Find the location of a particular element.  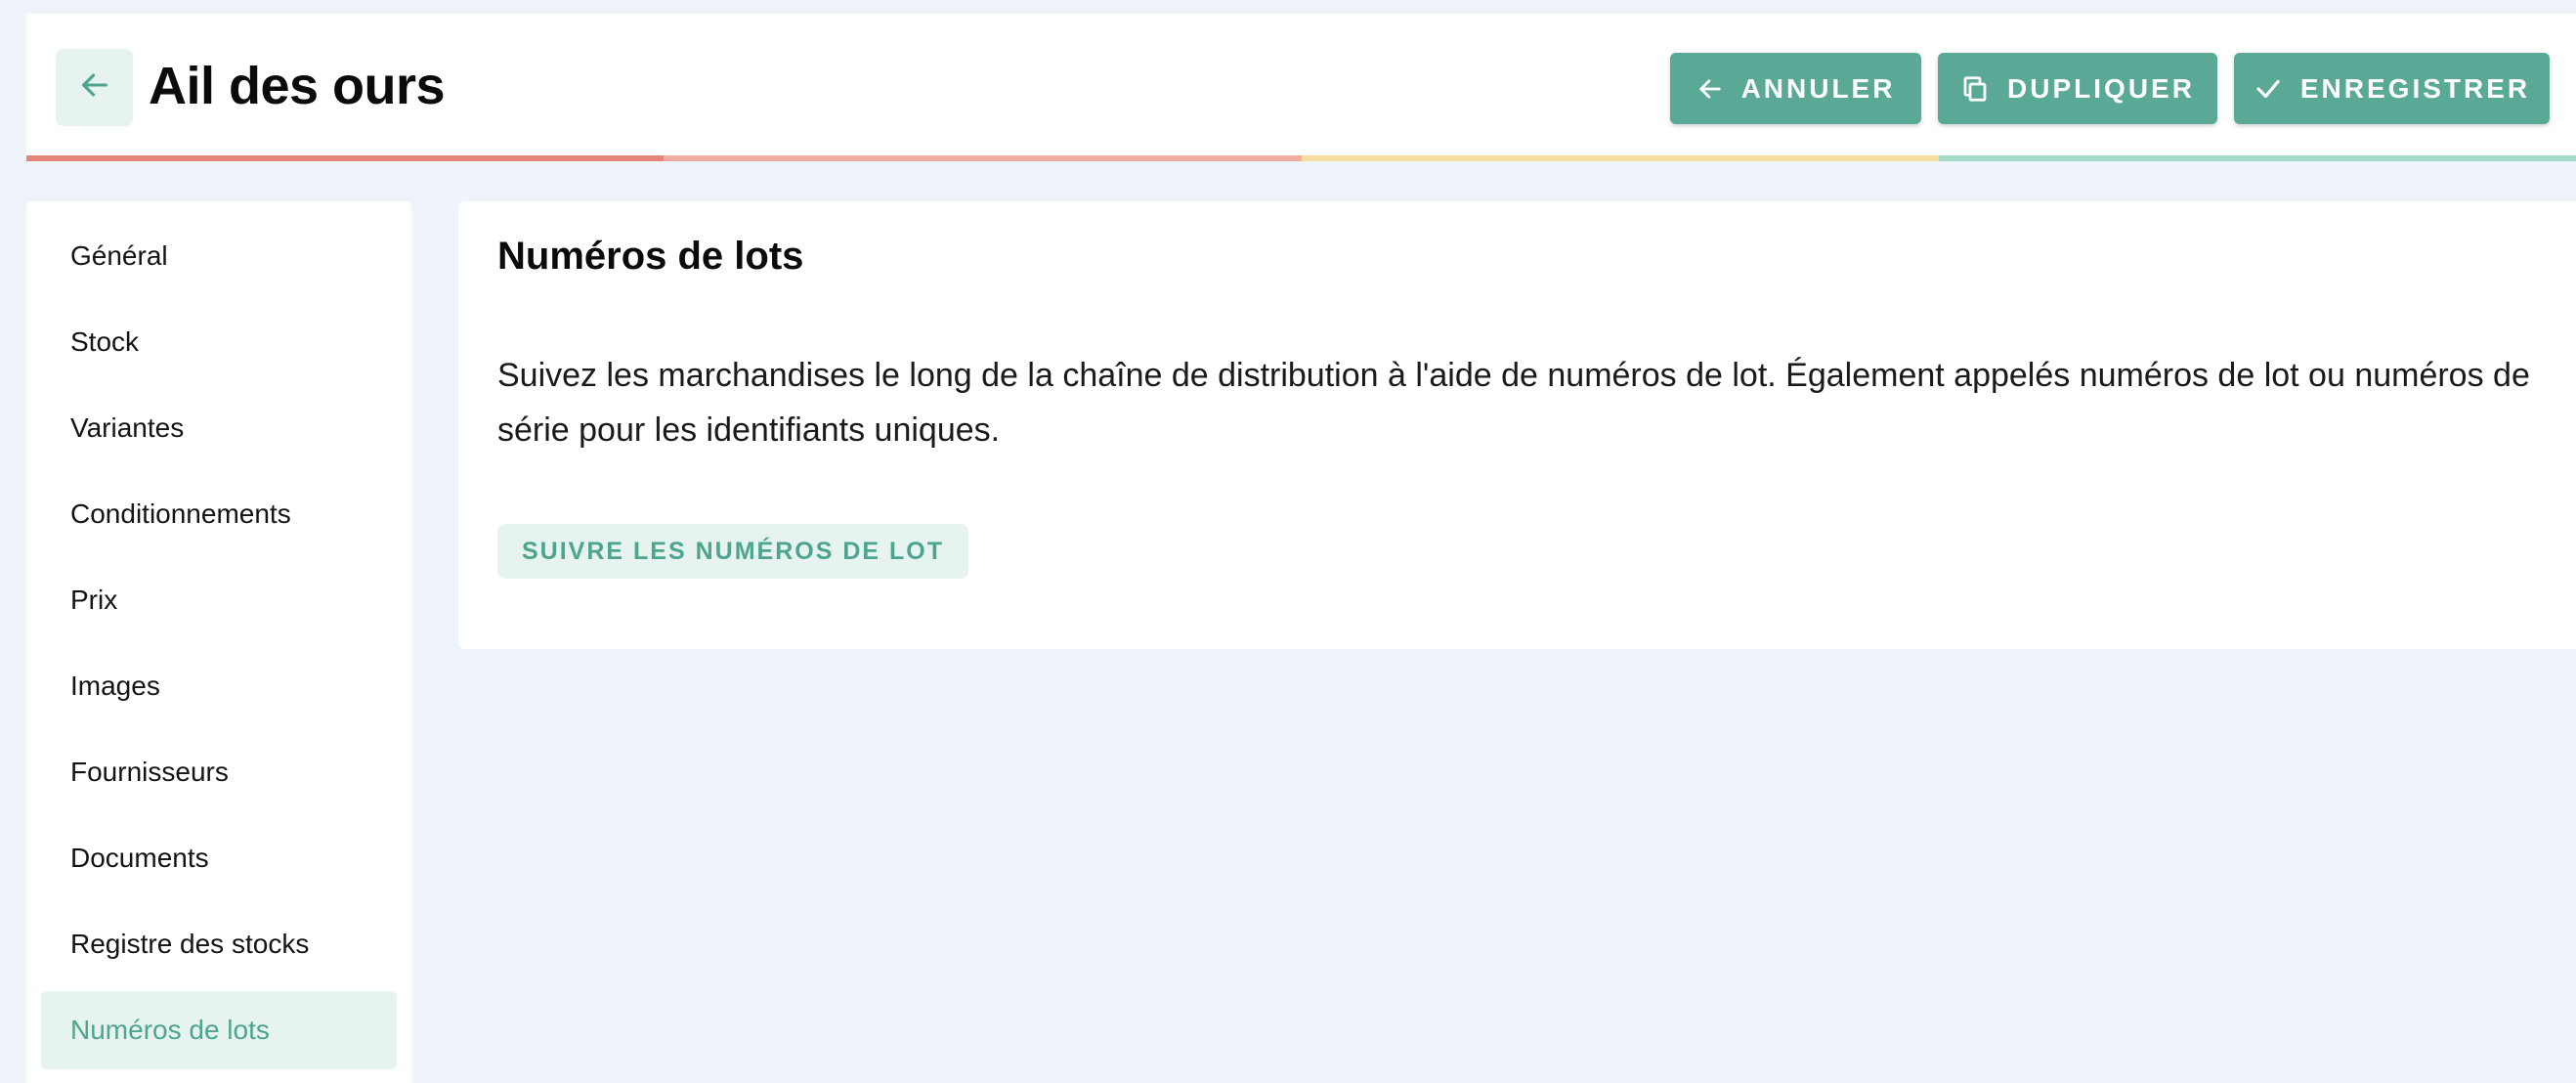

page-title: Ail des ours is located at coordinates (298, 86).